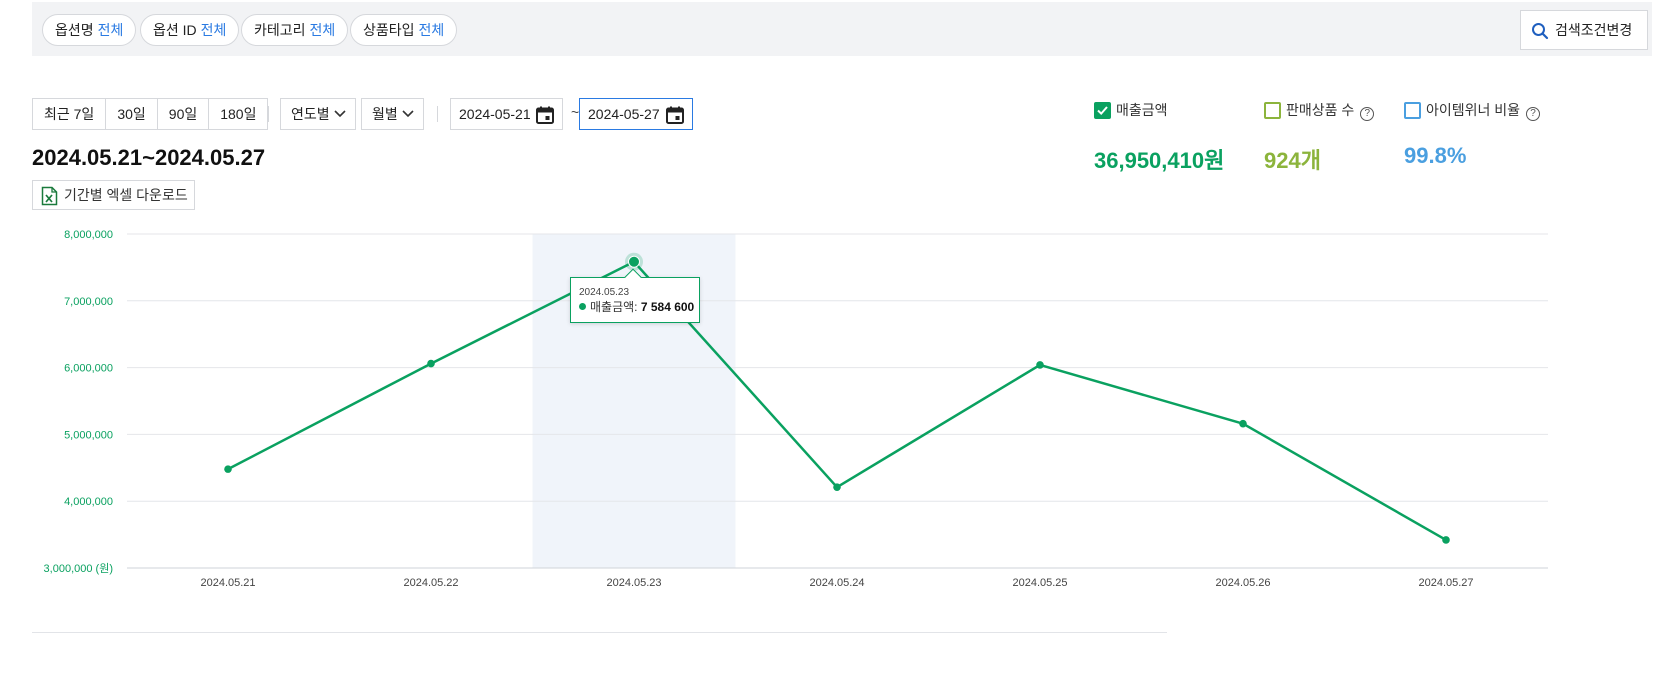  Describe the element at coordinates (430, 583) in the screenshot. I see `x-tick-label: 2024.05.22` at that location.